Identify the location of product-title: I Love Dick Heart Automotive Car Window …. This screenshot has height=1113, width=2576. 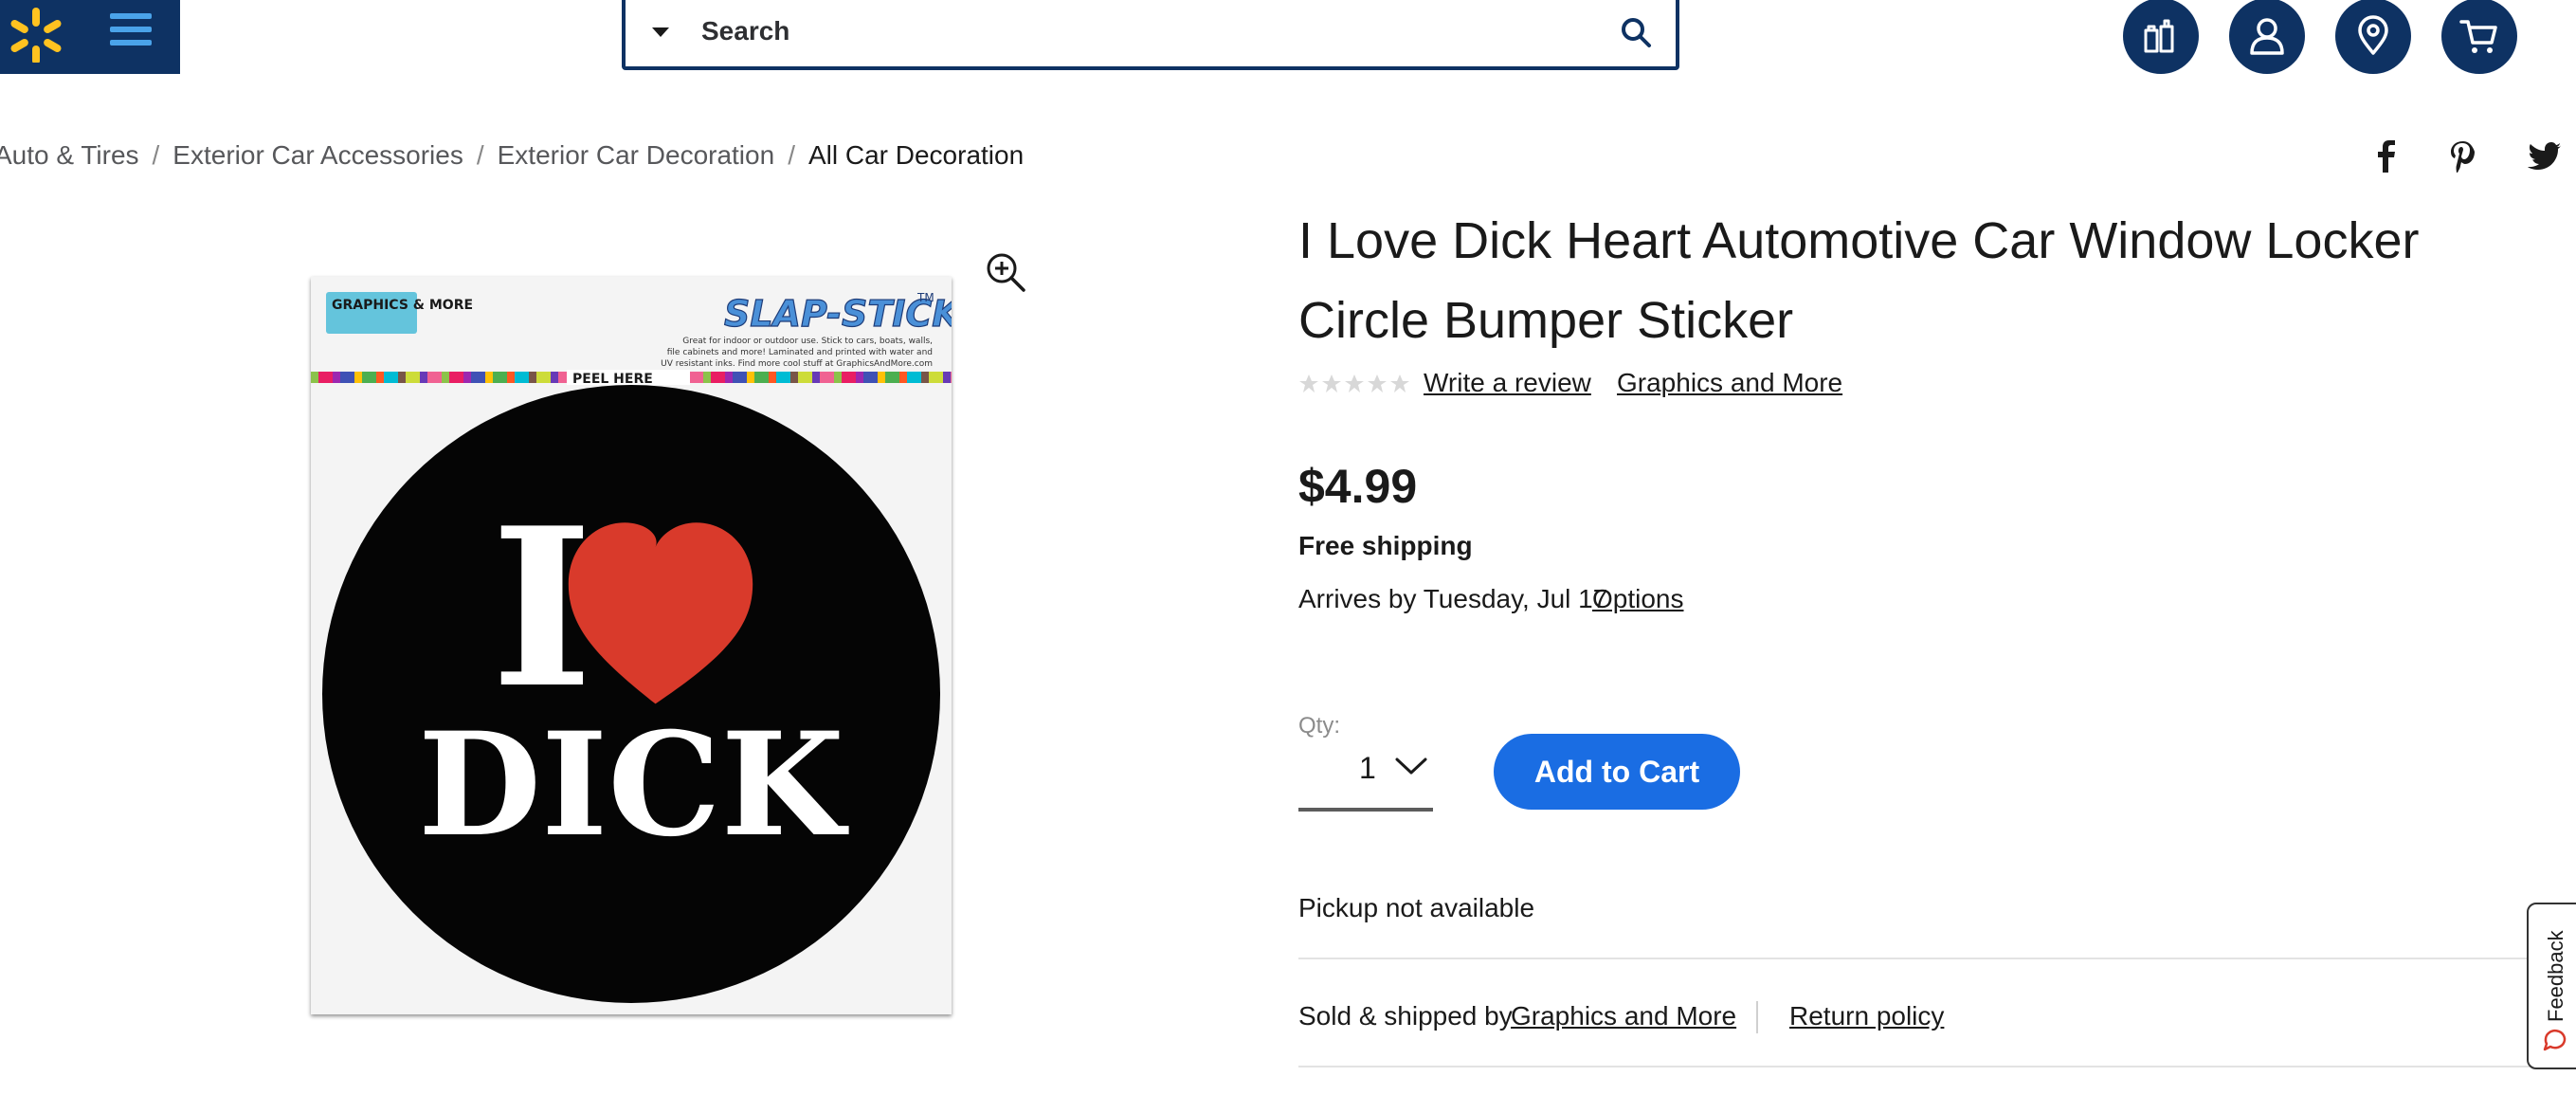
(1859, 280).